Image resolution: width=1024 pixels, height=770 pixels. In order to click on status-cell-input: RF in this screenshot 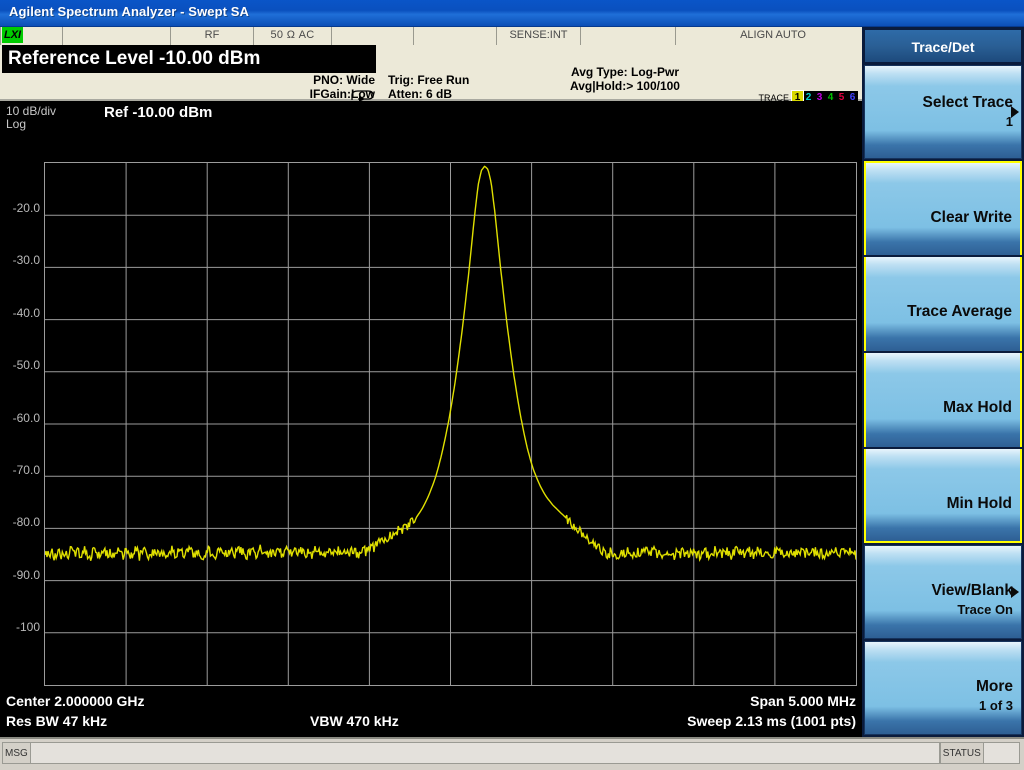, I will do `click(212, 36)`.